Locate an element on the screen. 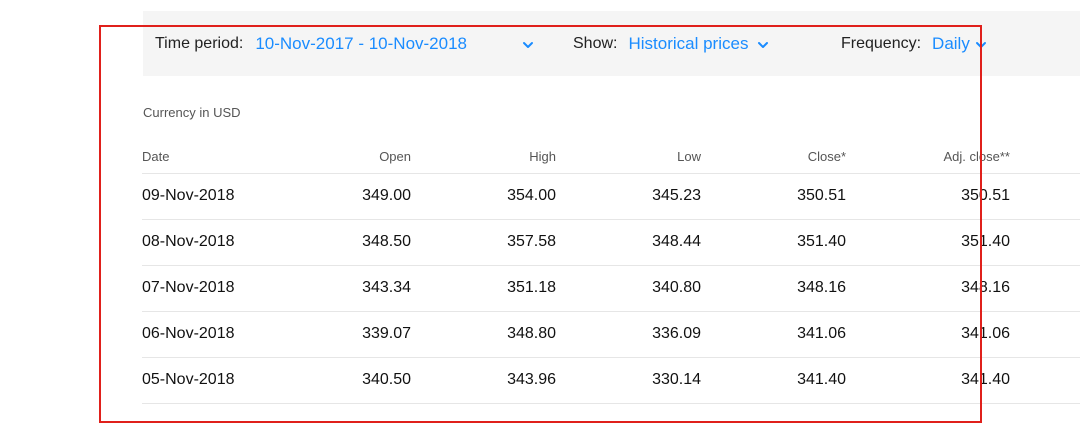 The height and width of the screenshot is (446, 1080). cell-high: 354.00 is located at coordinates (531, 195).